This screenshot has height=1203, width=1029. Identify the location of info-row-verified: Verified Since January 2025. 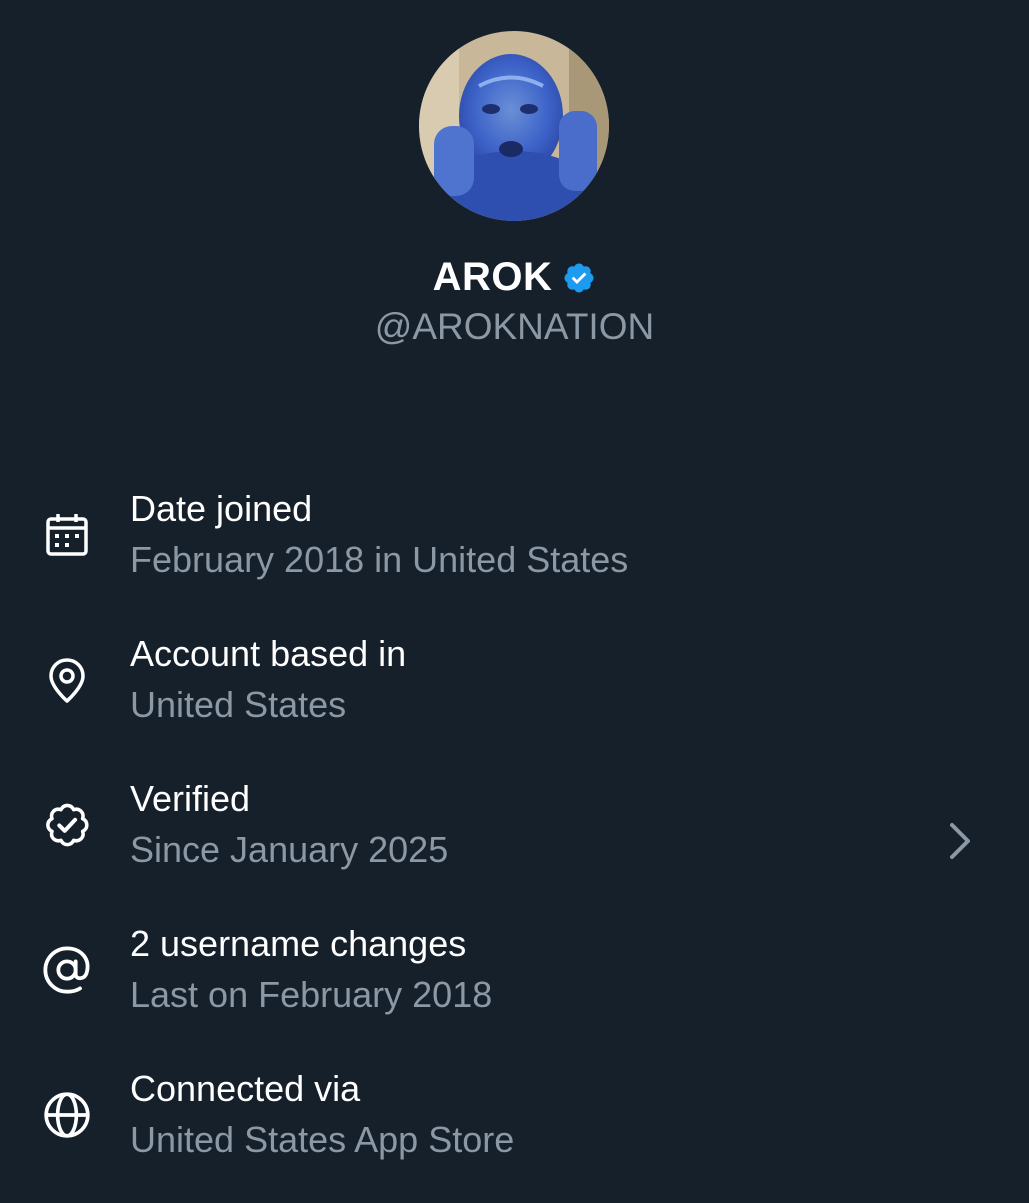
(514, 840).